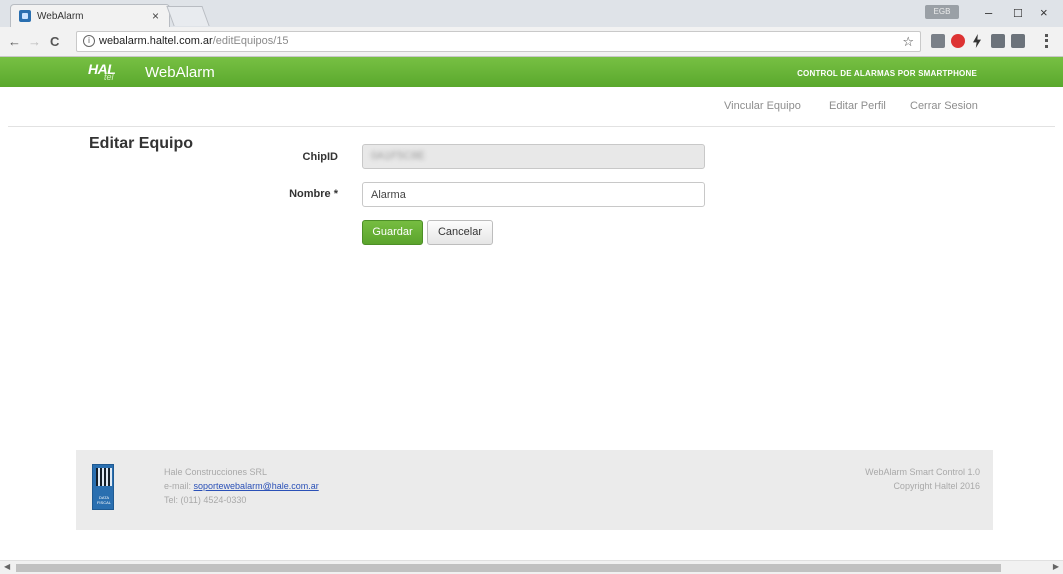 This screenshot has width=1063, height=574. I want to click on window-close-icon: ×, so click(1044, 12).